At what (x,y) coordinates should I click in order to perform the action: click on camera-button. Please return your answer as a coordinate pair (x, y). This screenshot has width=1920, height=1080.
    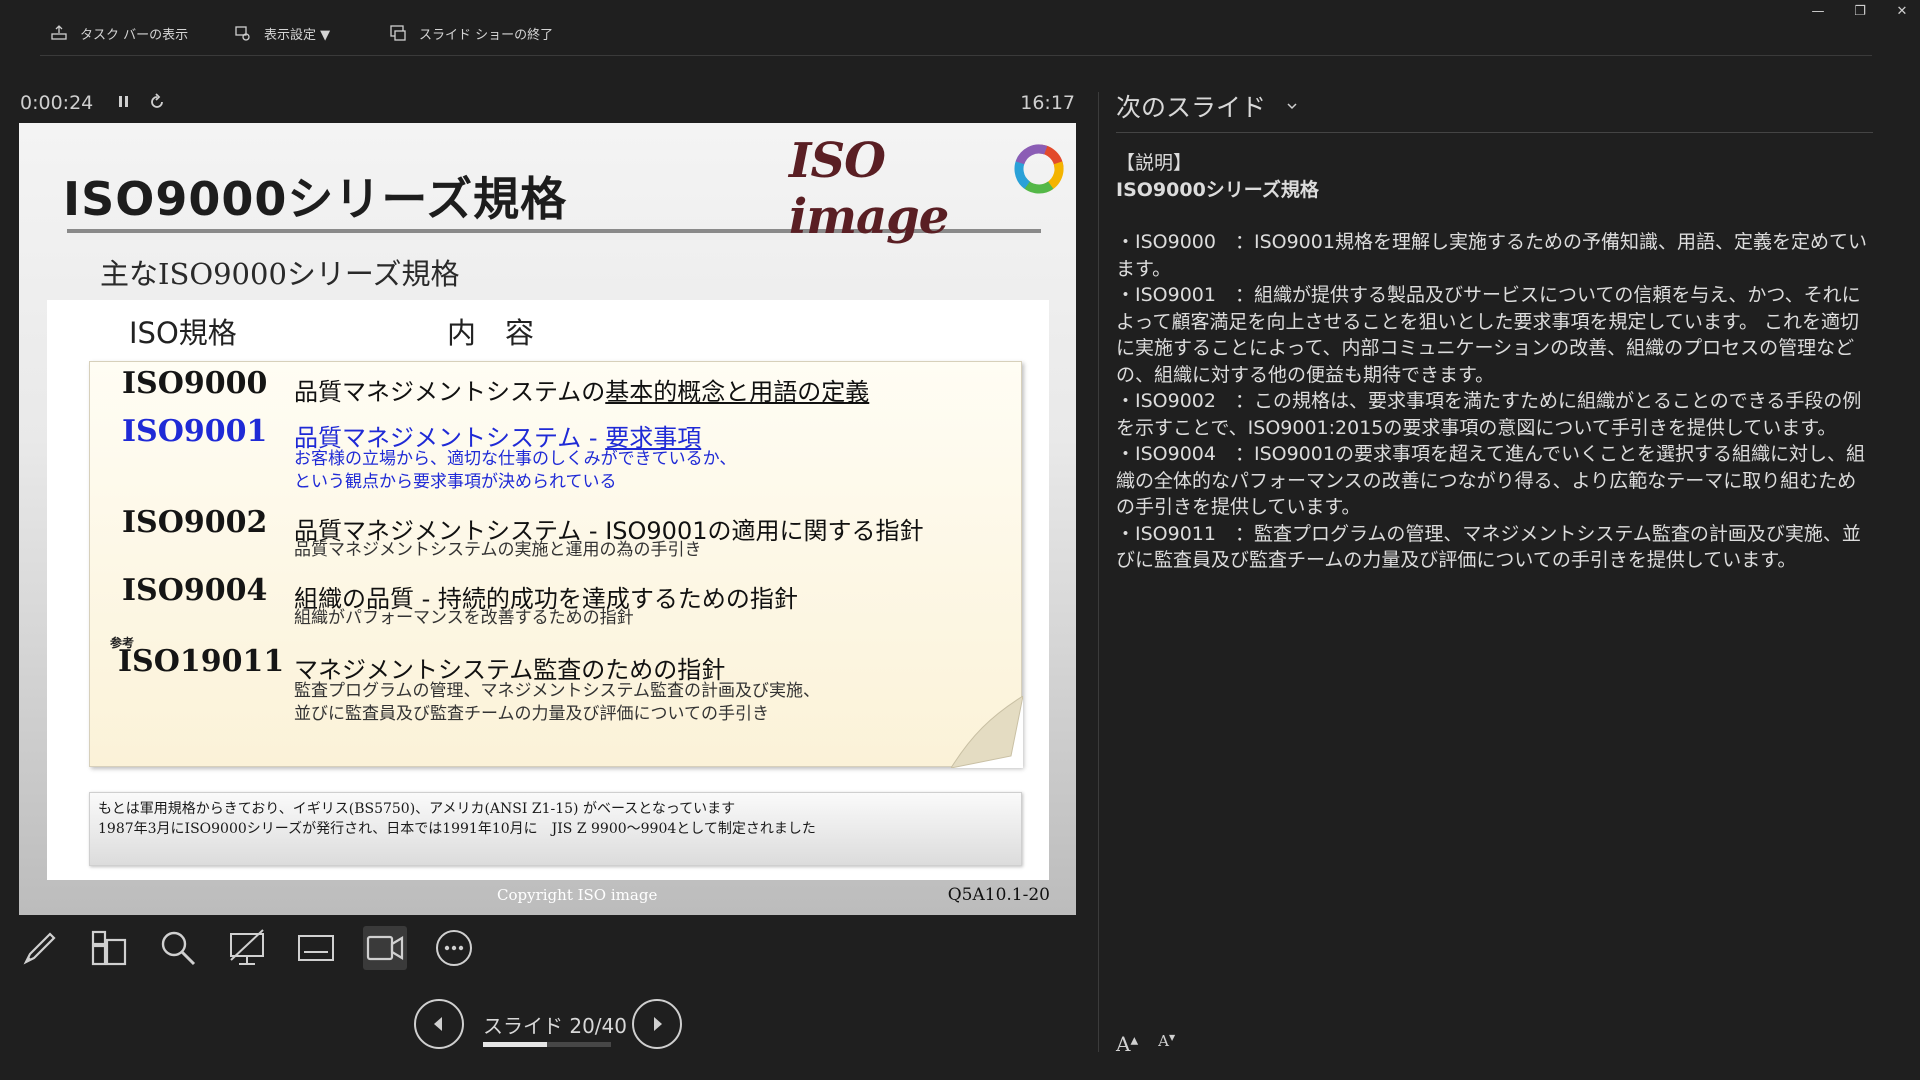
    Looking at the image, I should click on (385, 948).